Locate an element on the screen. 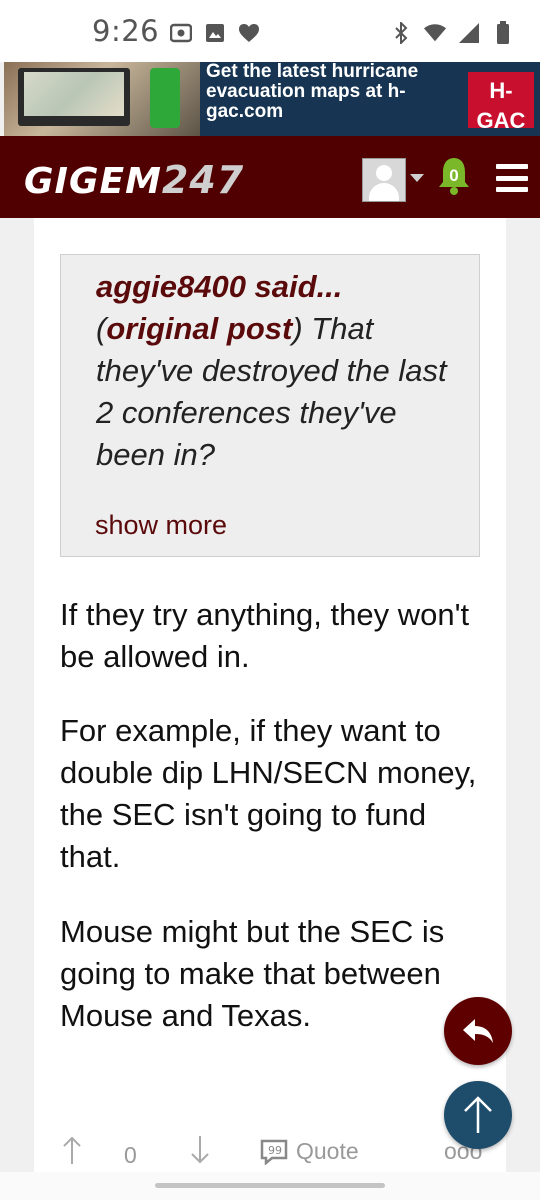 Image resolution: width=540 pixels, height=1200 pixels. status-bar: 9:26 is located at coordinates (270, 31).